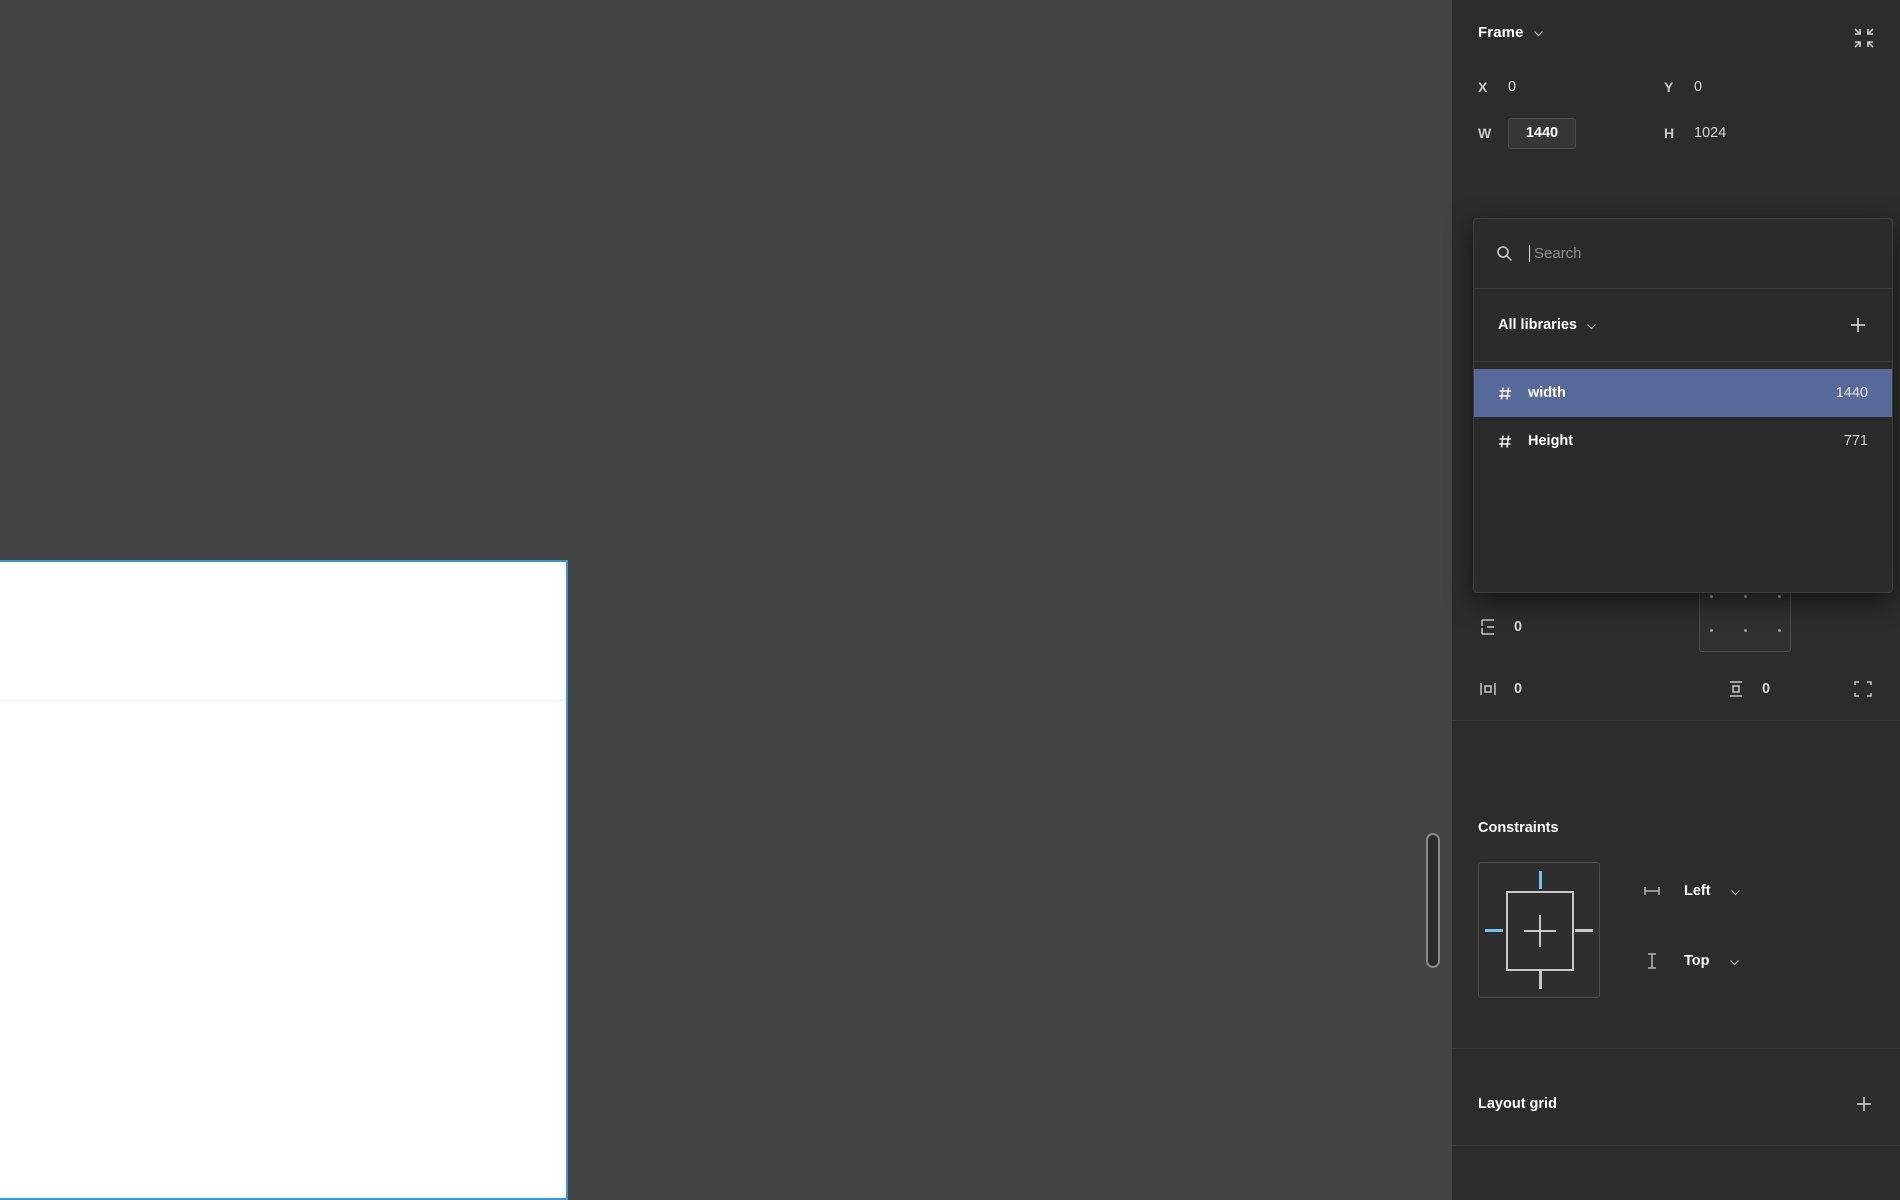 The height and width of the screenshot is (1200, 1900). I want to click on search-icon, so click(1504, 253).